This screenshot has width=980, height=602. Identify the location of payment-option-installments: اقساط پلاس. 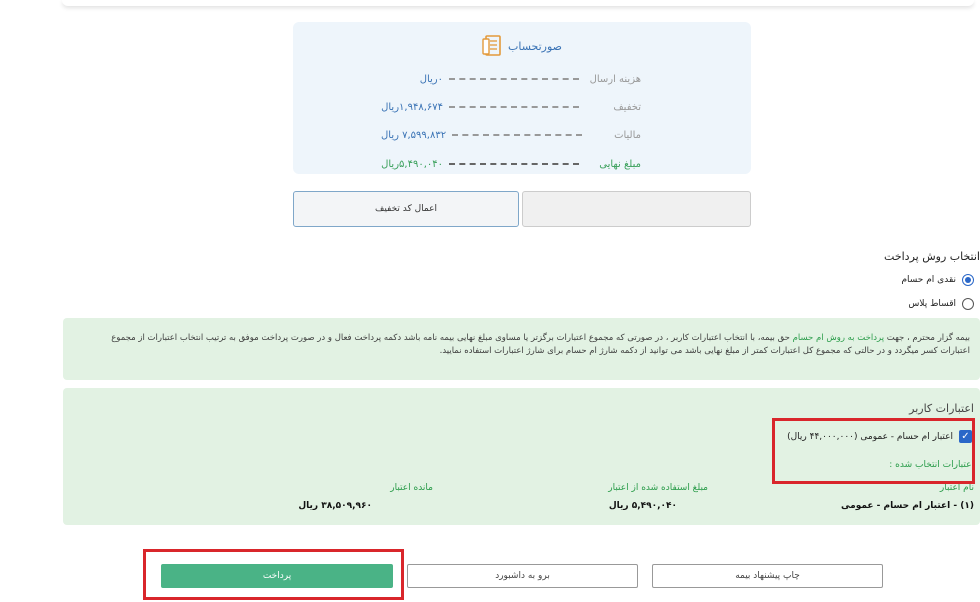
(941, 304).